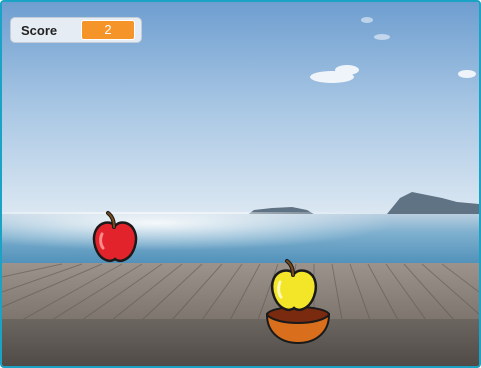 This screenshot has height=368, width=481. What do you see at coordinates (76, 30) in the screenshot?
I see `score-monitor: Score 2` at bounding box center [76, 30].